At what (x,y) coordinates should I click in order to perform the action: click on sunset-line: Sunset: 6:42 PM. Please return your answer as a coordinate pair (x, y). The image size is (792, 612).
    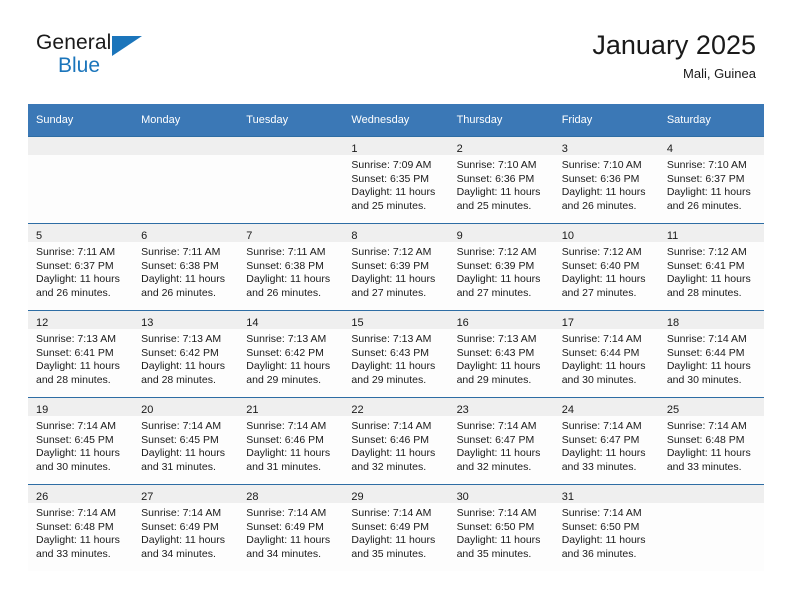
    Looking at the image, I should click on (285, 352).